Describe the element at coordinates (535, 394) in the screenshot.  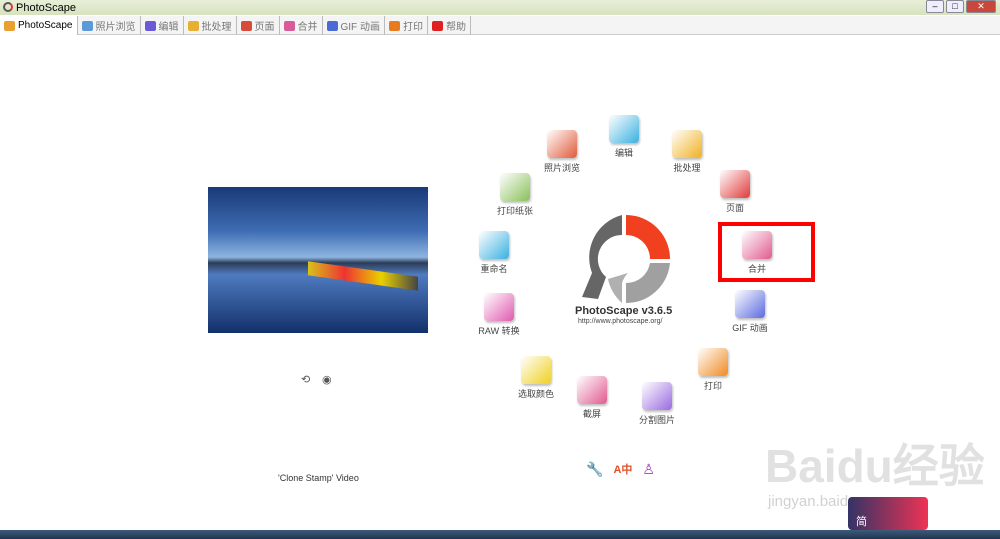
I see `menu-item-label: 选取颜色` at that location.